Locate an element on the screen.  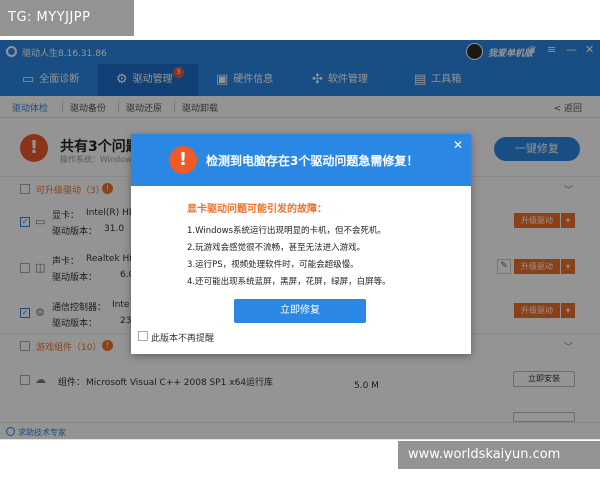
issue-item: 3.运行PS，视频处理软件时，可能会超级慢。 is located at coordinates (273, 265).